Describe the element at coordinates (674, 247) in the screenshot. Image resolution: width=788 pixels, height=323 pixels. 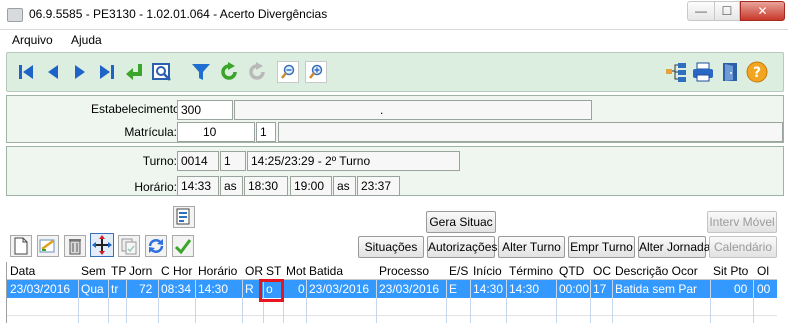
I see `alter-jornada-button: Alter Jornada` at that location.